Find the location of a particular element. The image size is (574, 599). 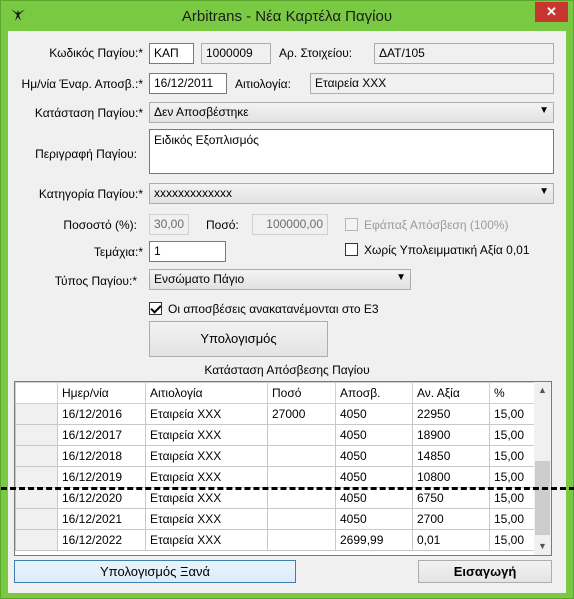

column-header-amount: Ποσό is located at coordinates (301, 393).